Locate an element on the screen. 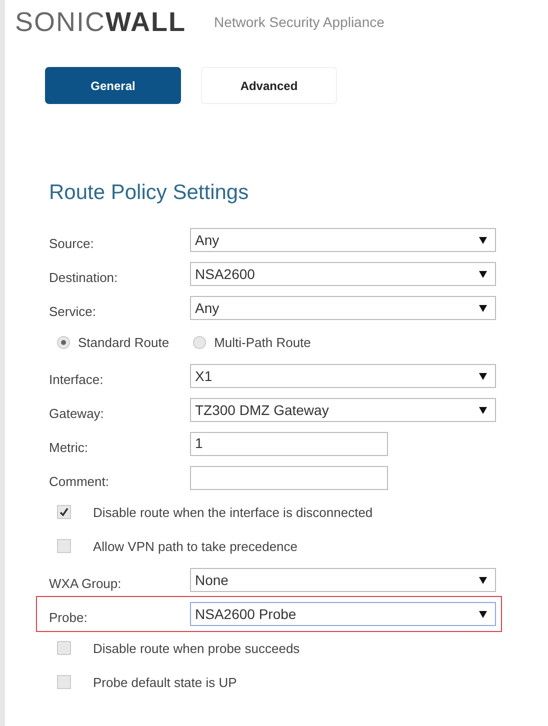 This screenshot has width=548, height=726. dropdown: X1 is located at coordinates (343, 376).